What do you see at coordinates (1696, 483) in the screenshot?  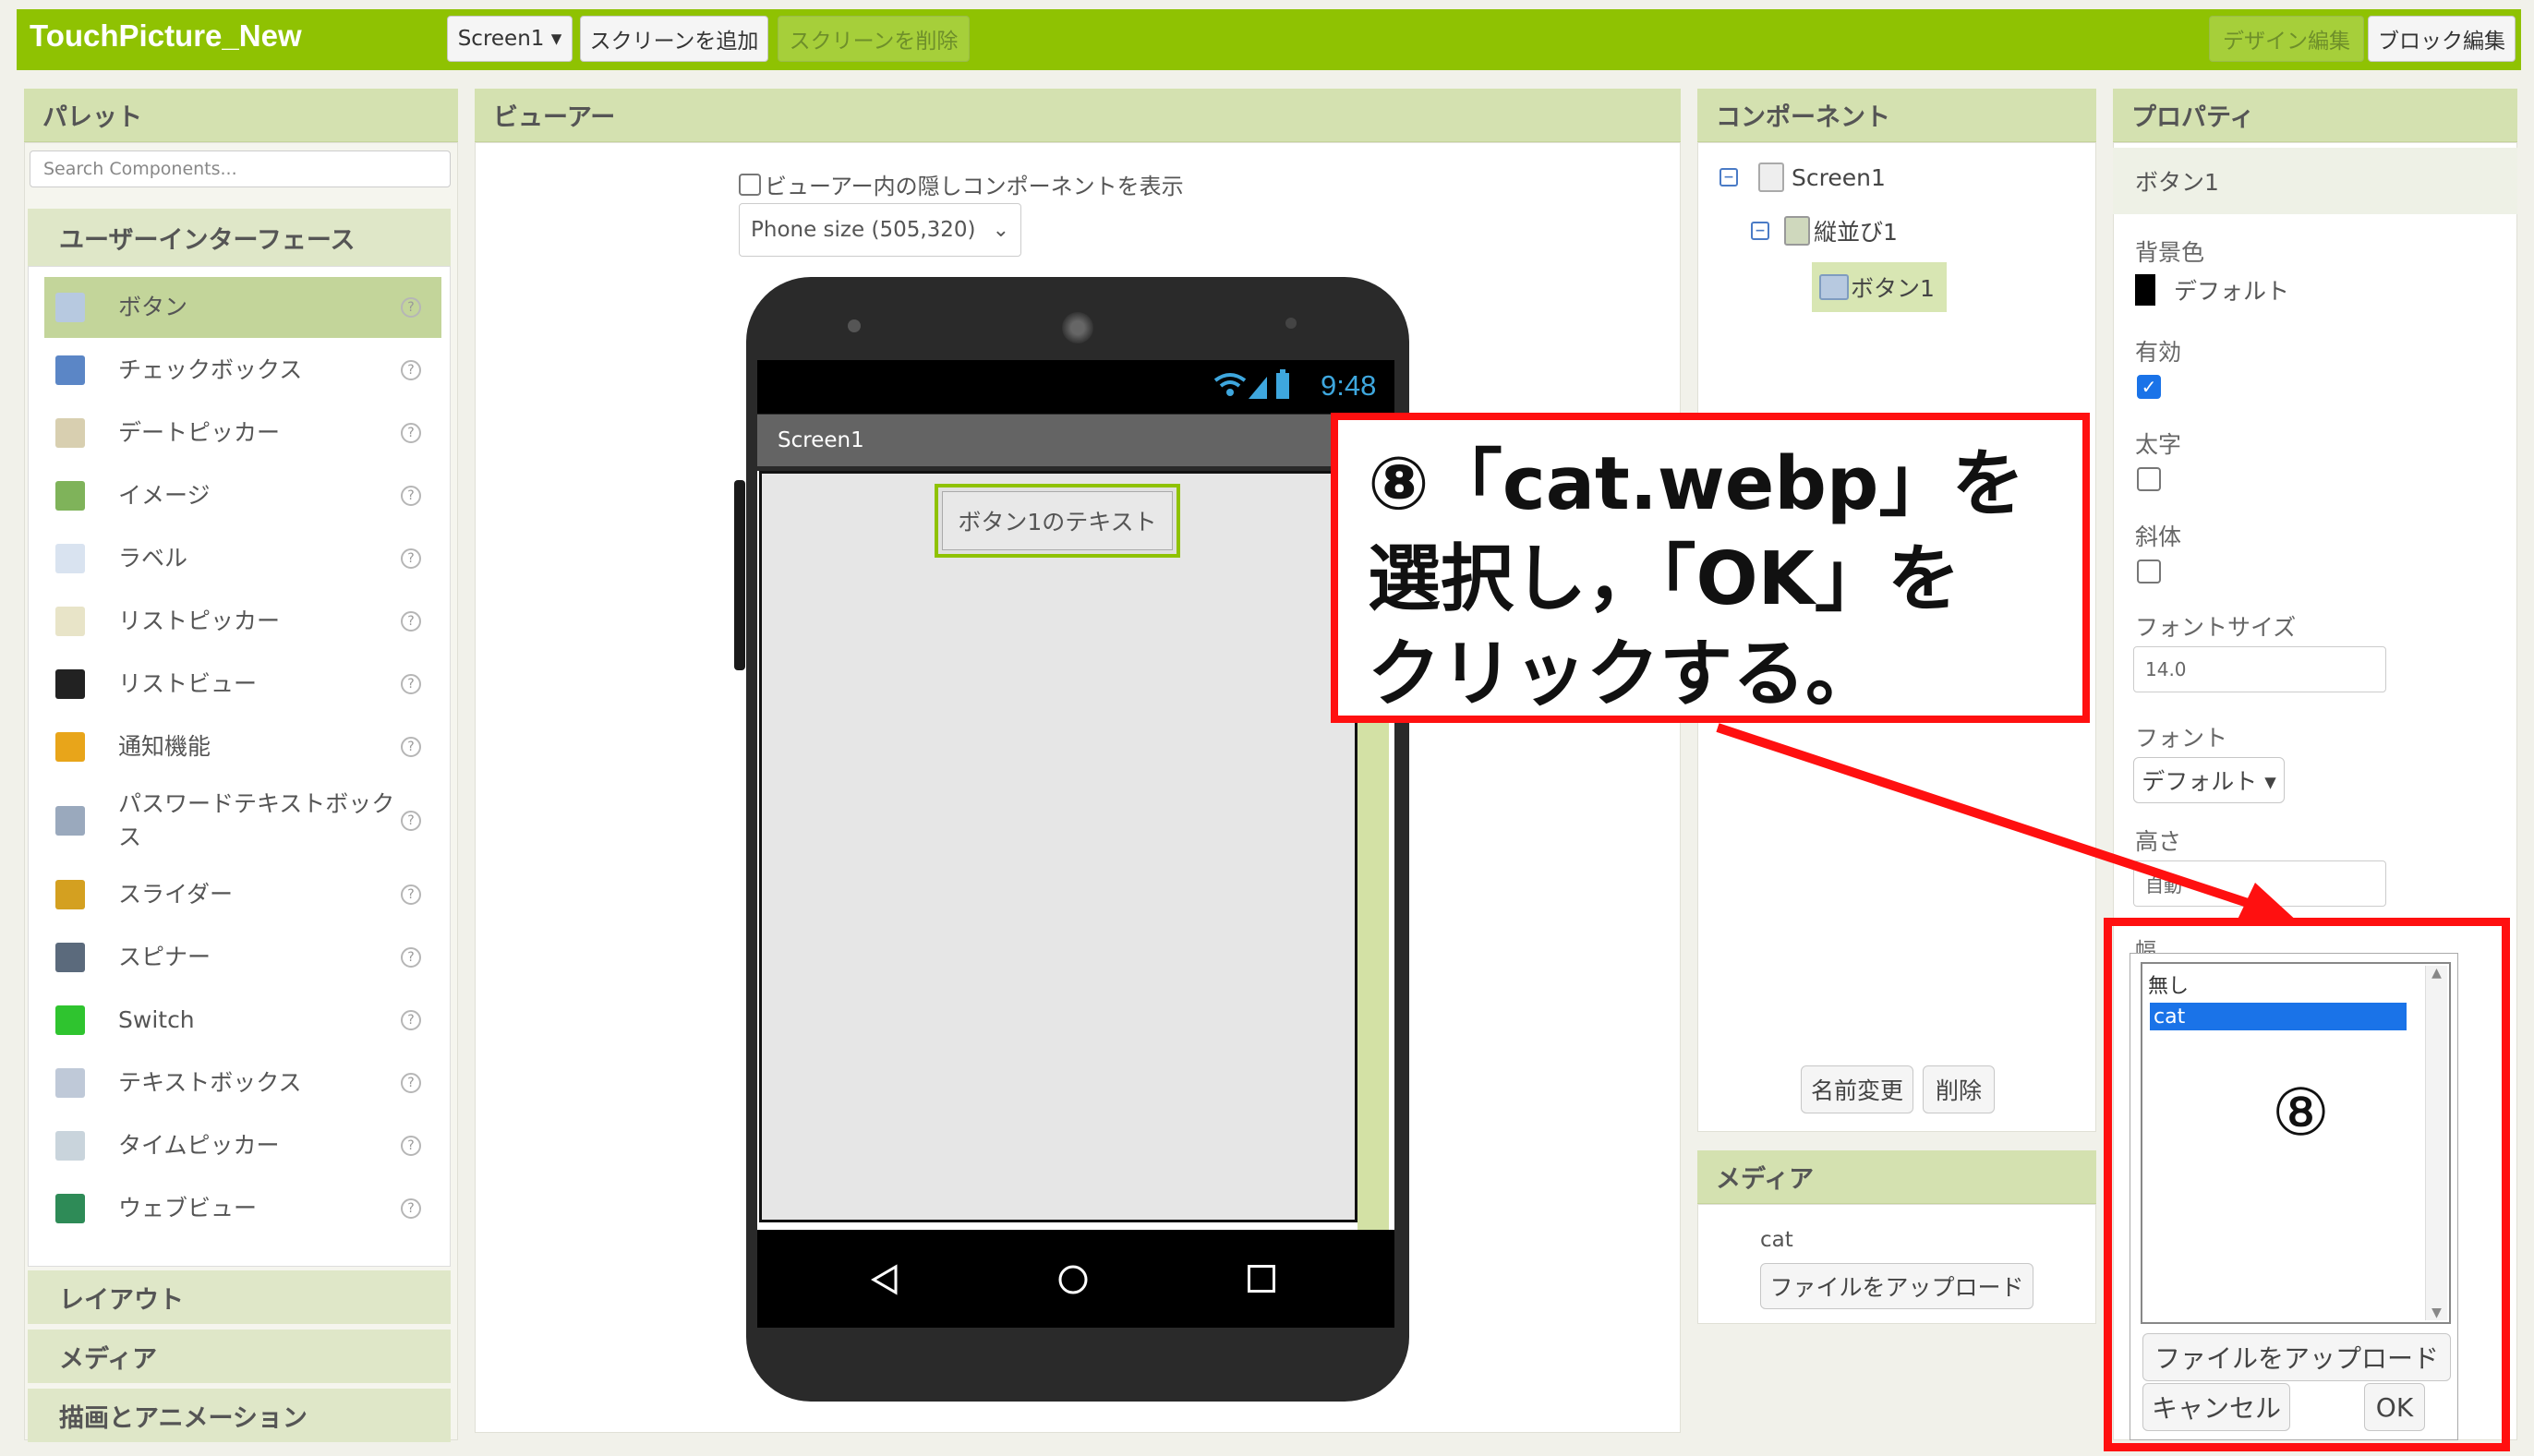 I see `callout-line-1: ⑧「cat.webp」を` at bounding box center [1696, 483].